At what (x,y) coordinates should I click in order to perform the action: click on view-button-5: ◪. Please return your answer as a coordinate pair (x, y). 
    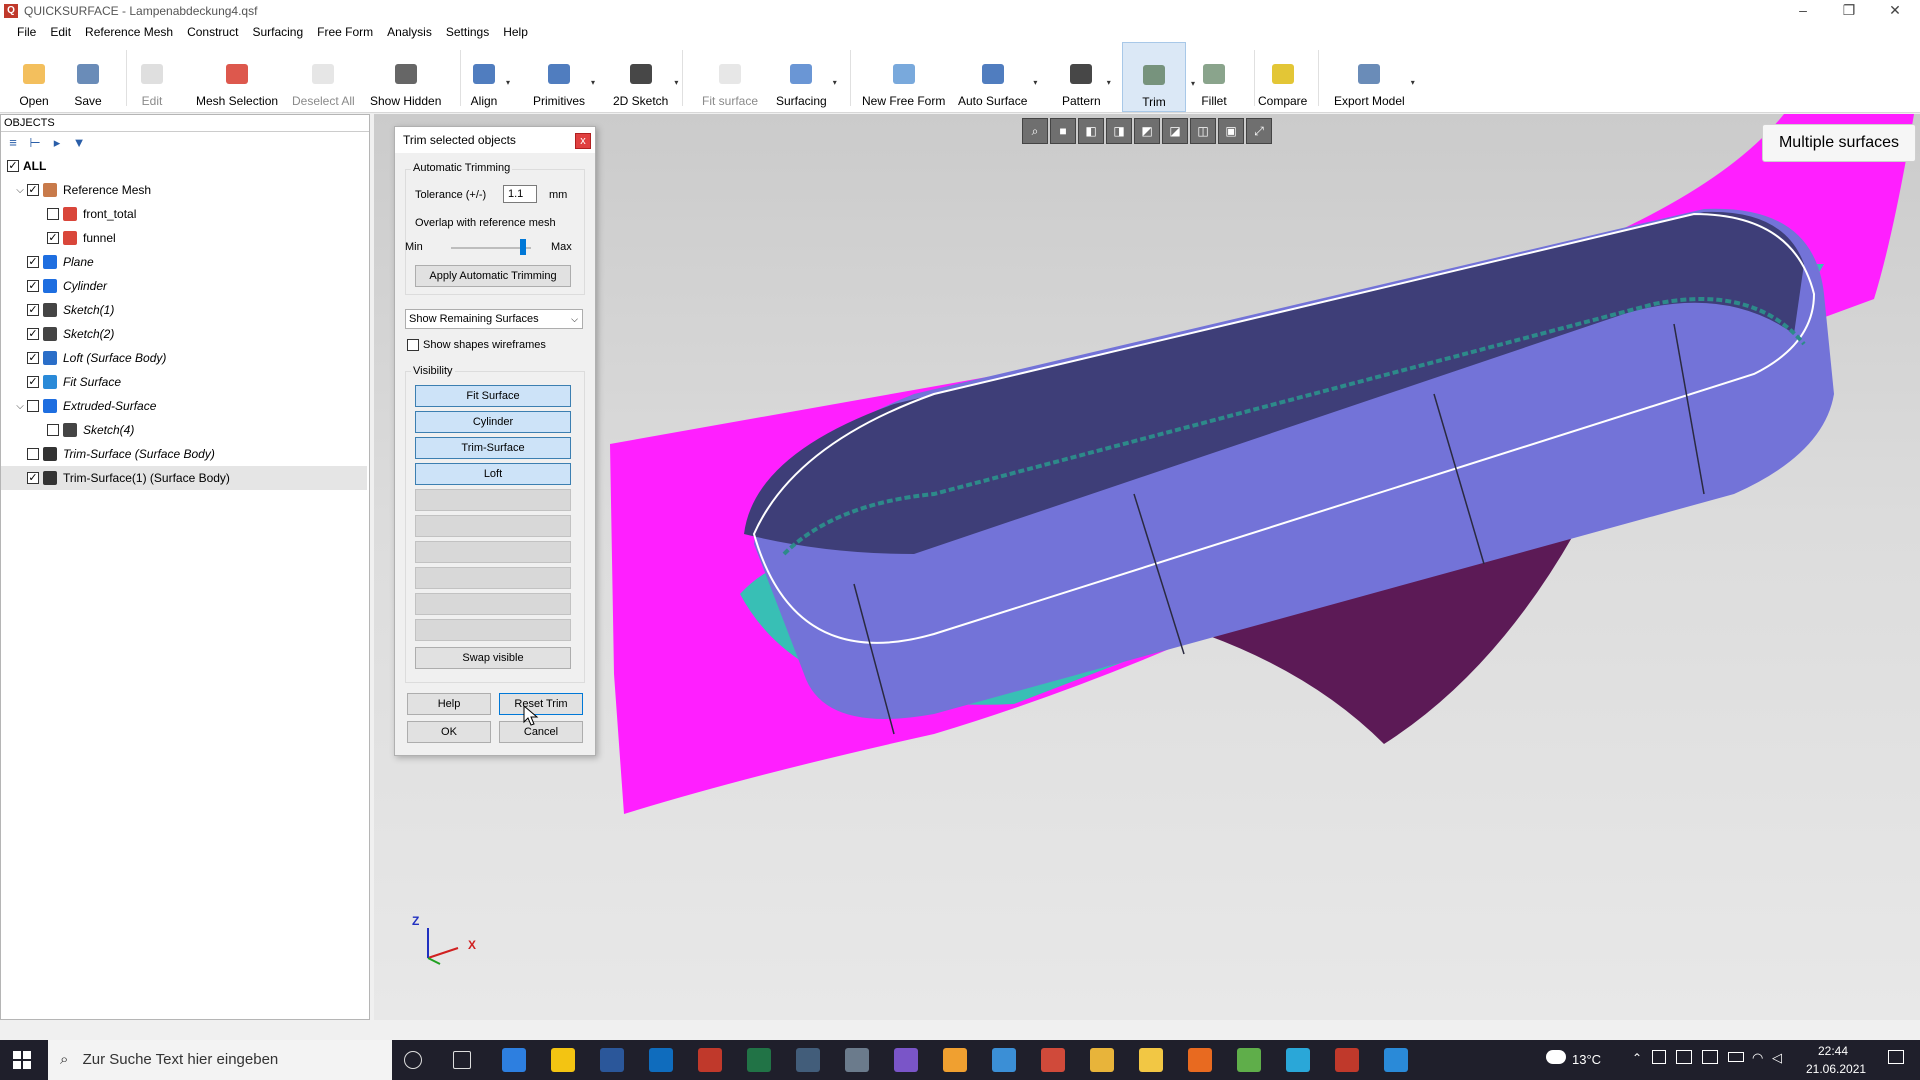
    Looking at the image, I should click on (1175, 131).